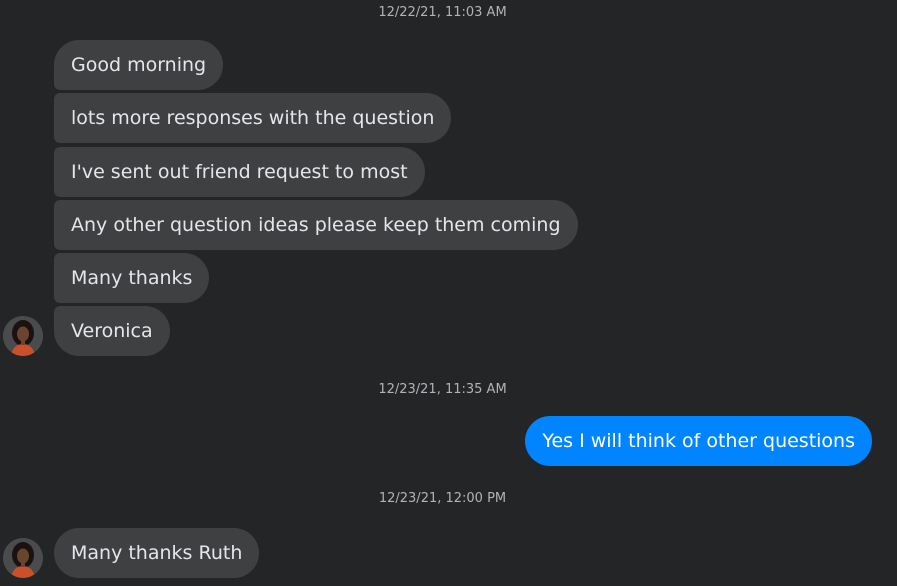  Describe the element at coordinates (253, 118) in the screenshot. I see `incoming-message-bubble: lots more responses with the question` at that location.